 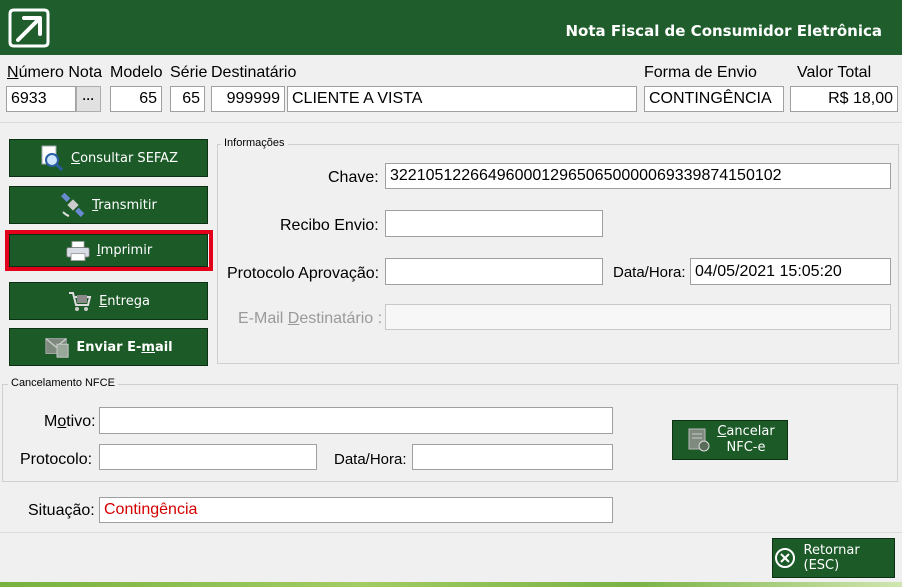 I want to click on enviar-email-label: Enviar E-mail, so click(x=124, y=347).